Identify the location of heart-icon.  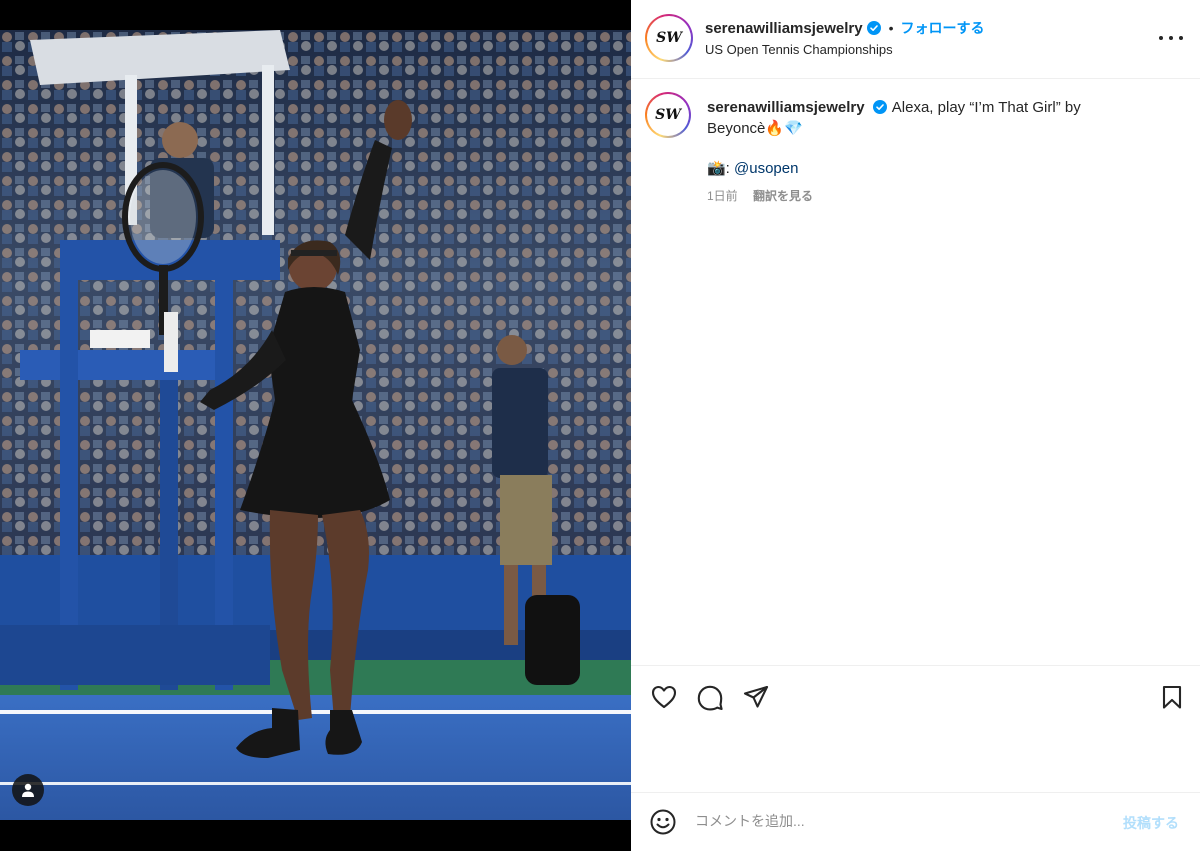
(664, 697).